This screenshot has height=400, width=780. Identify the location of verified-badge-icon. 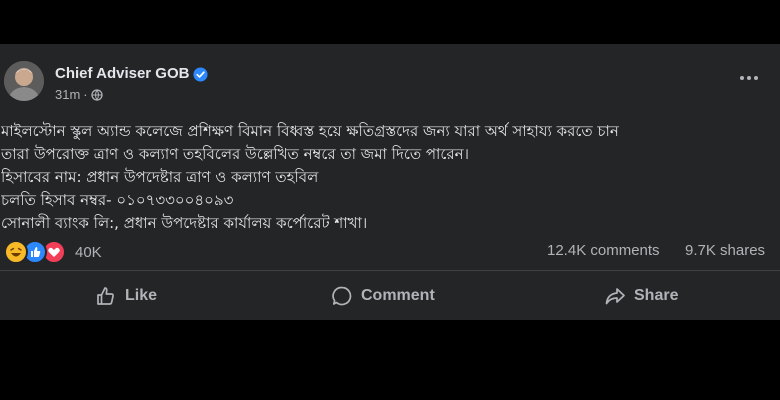
(201, 74).